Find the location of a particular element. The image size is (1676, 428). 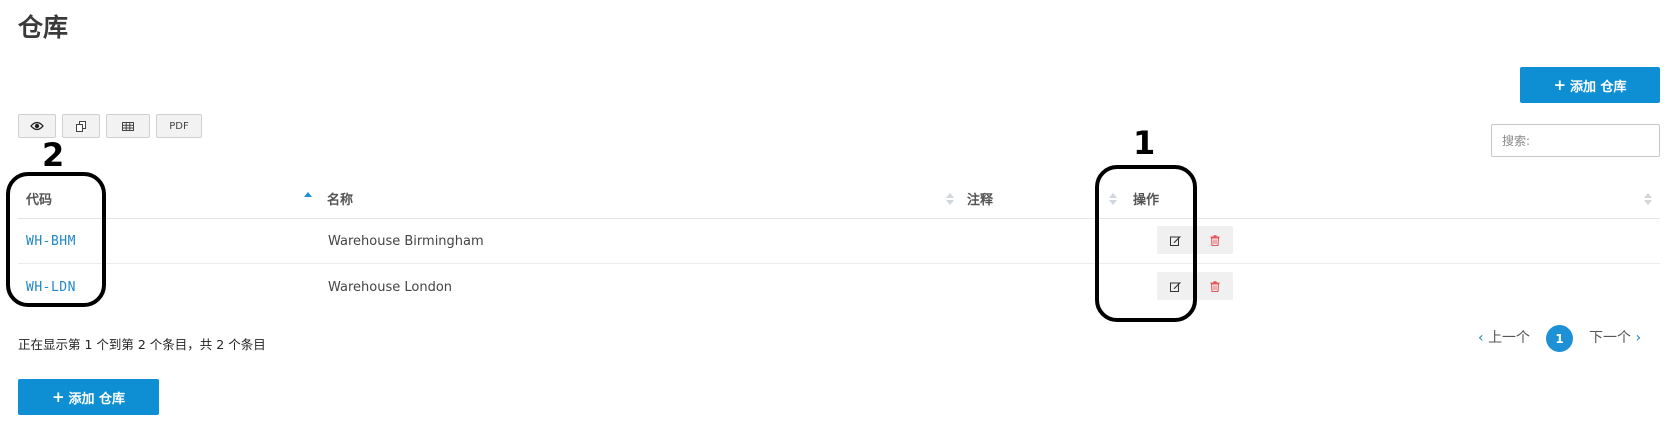

page-title: 仓库 is located at coordinates (43, 27).